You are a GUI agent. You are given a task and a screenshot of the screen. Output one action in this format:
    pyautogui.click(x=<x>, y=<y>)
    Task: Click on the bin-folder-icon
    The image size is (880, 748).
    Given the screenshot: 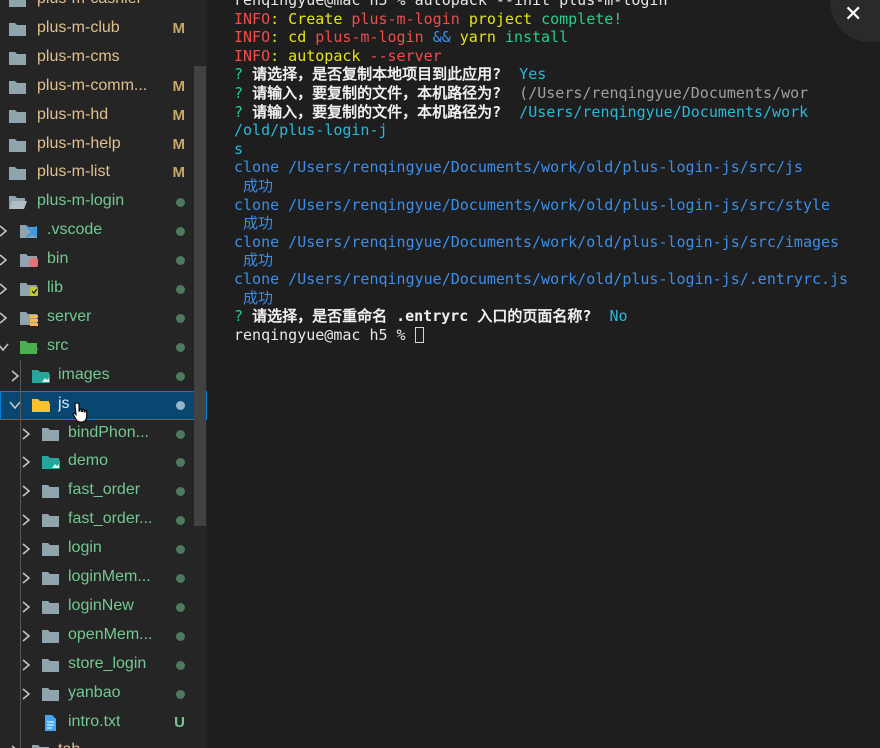 What is the action you would take?
    pyautogui.click(x=29, y=260)
    